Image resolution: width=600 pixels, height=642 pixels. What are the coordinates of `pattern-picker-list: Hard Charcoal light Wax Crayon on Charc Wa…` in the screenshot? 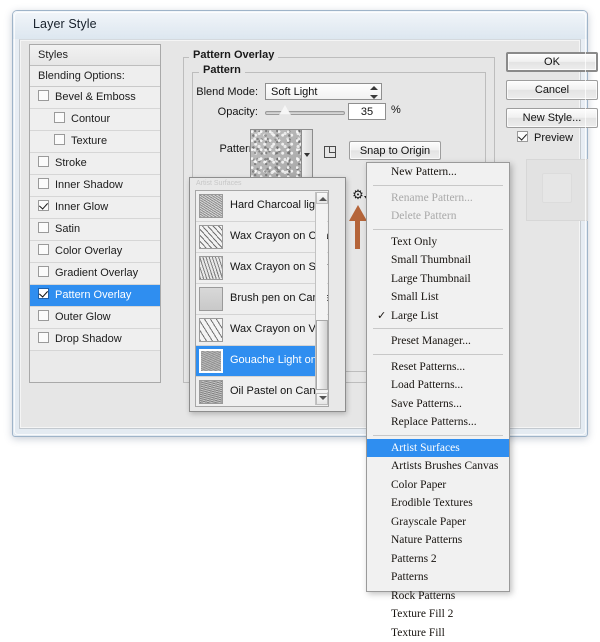 It's located at (262, 298).